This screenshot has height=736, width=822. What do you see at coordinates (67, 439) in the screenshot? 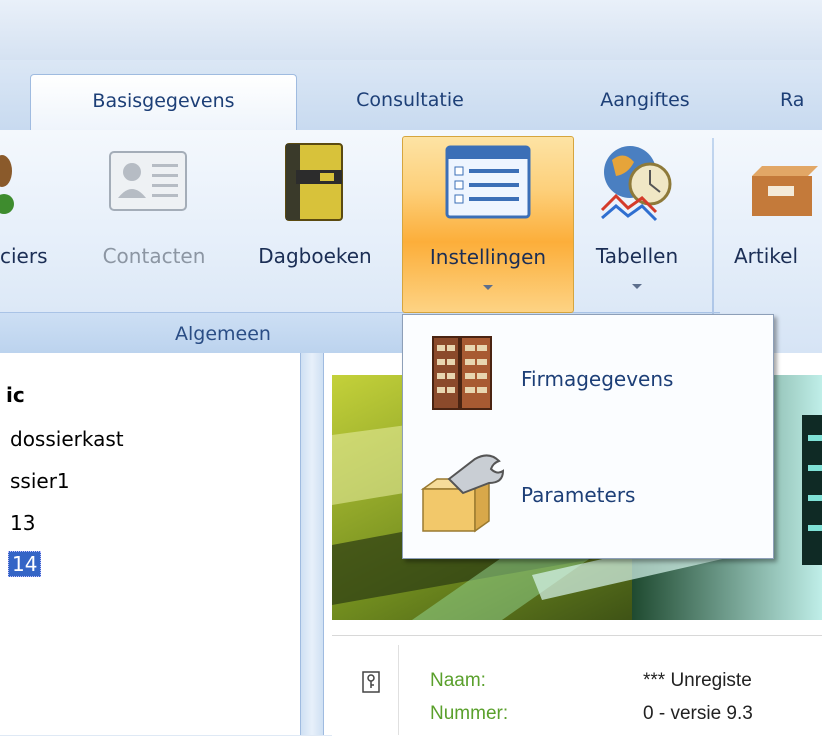
I see `tree-item: dossierkast` at bounding box center [67, 439].